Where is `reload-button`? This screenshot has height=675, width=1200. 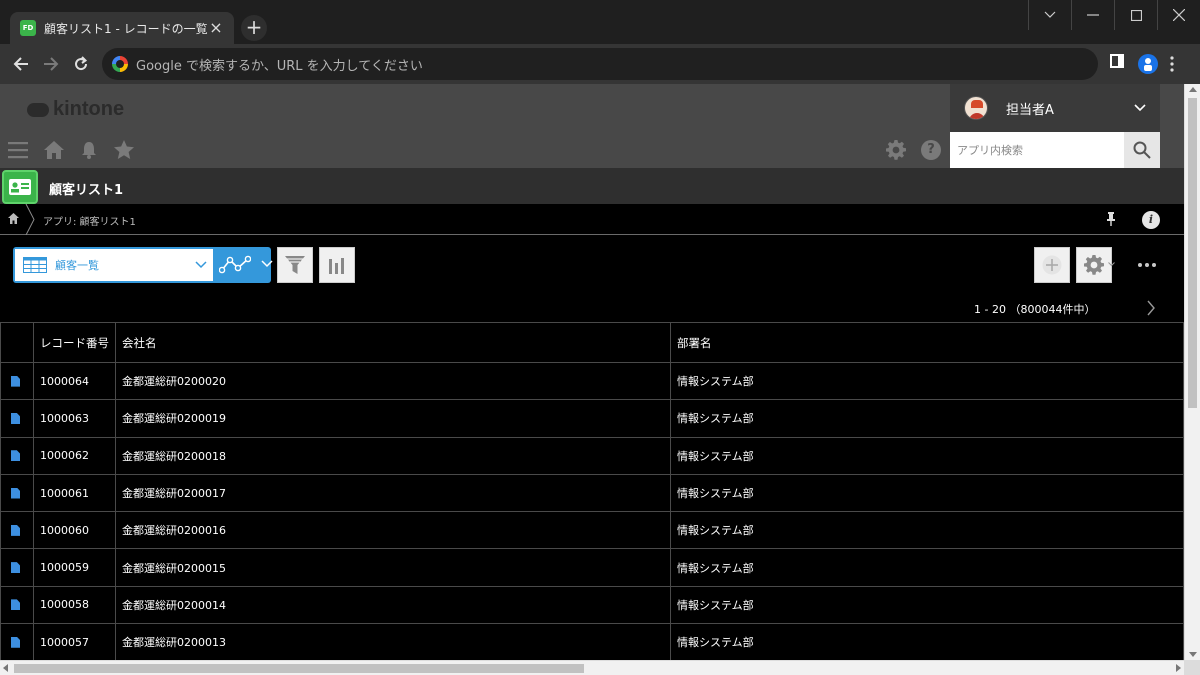 reload-button is located at coordinates (81, 64).